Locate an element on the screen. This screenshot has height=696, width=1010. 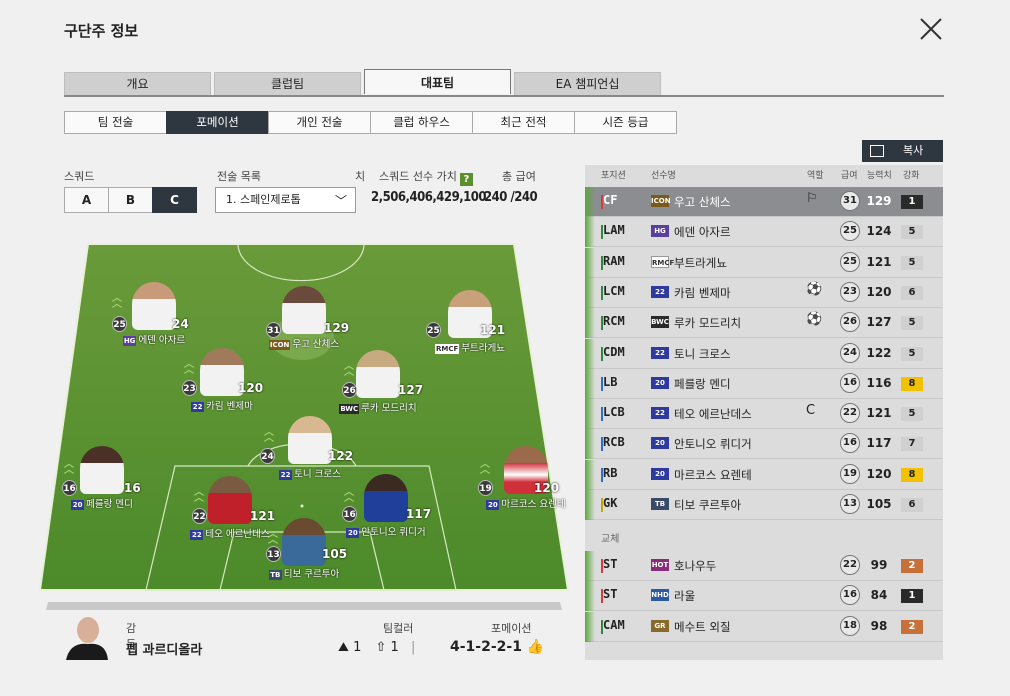
pitch-player-lam: ︿ ︿ 25 24 HG 에덴 아자르 is located at coordinates (154, 314).